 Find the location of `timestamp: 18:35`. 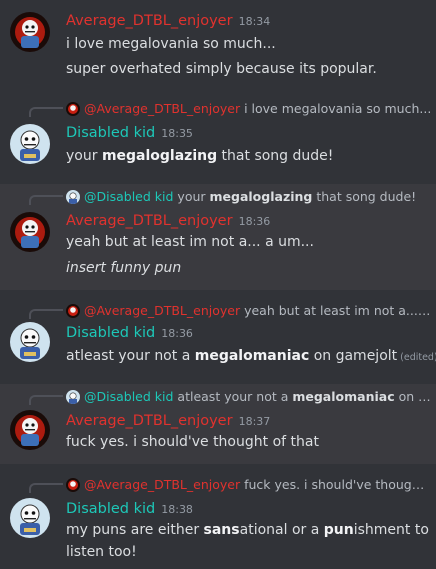

timestamp: 18:35 is located at coordinates (177, 133).